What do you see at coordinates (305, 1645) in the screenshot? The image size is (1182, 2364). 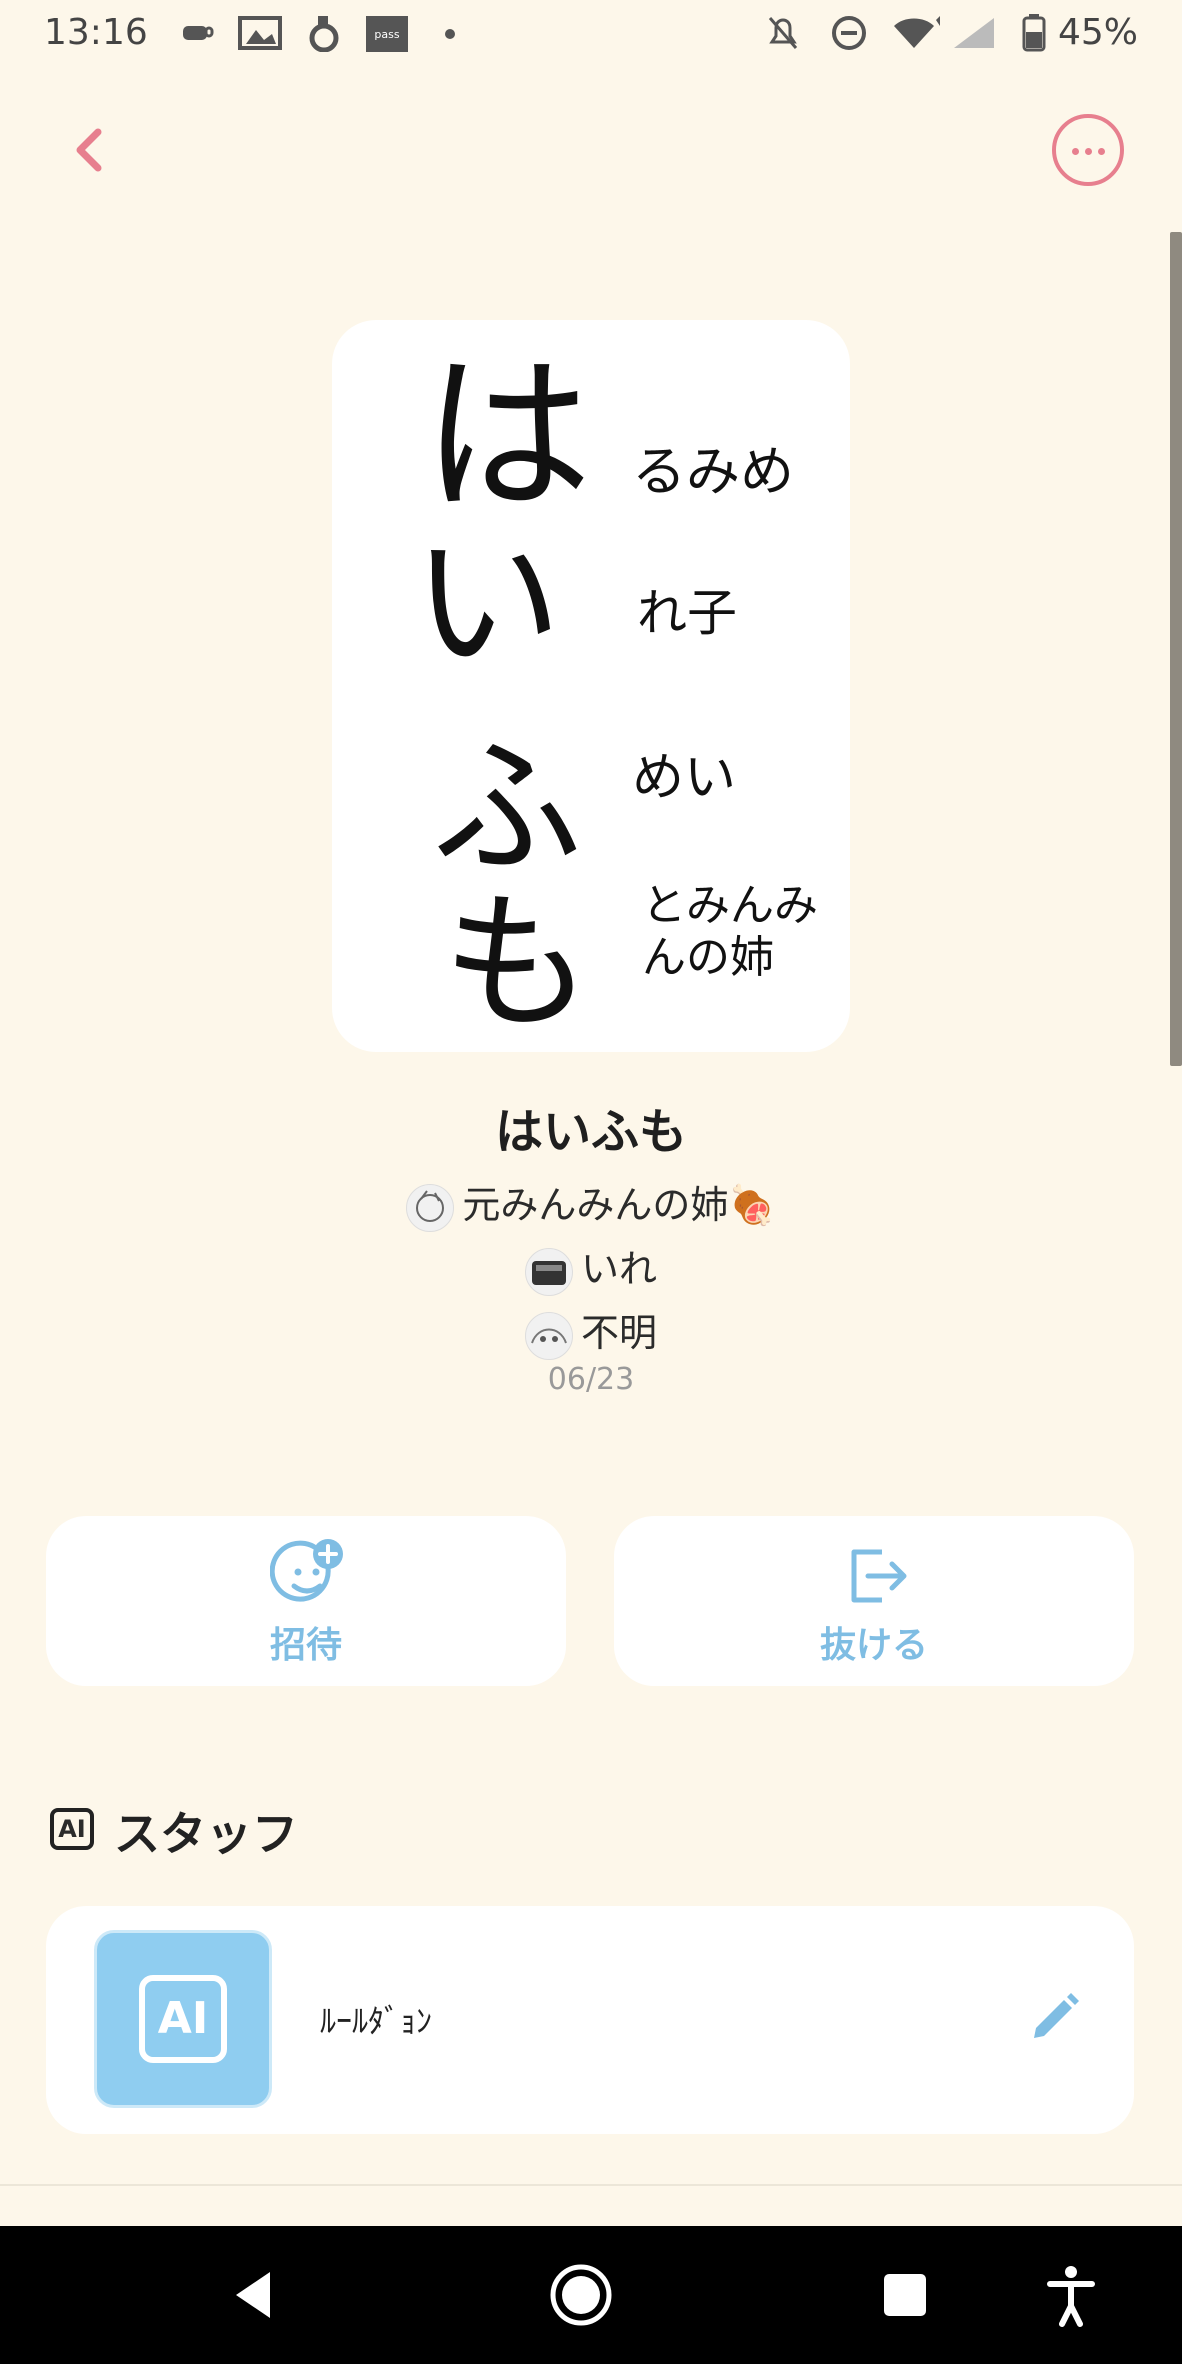 I see `invite-label: 招待` at bounding box center [305, 1645].